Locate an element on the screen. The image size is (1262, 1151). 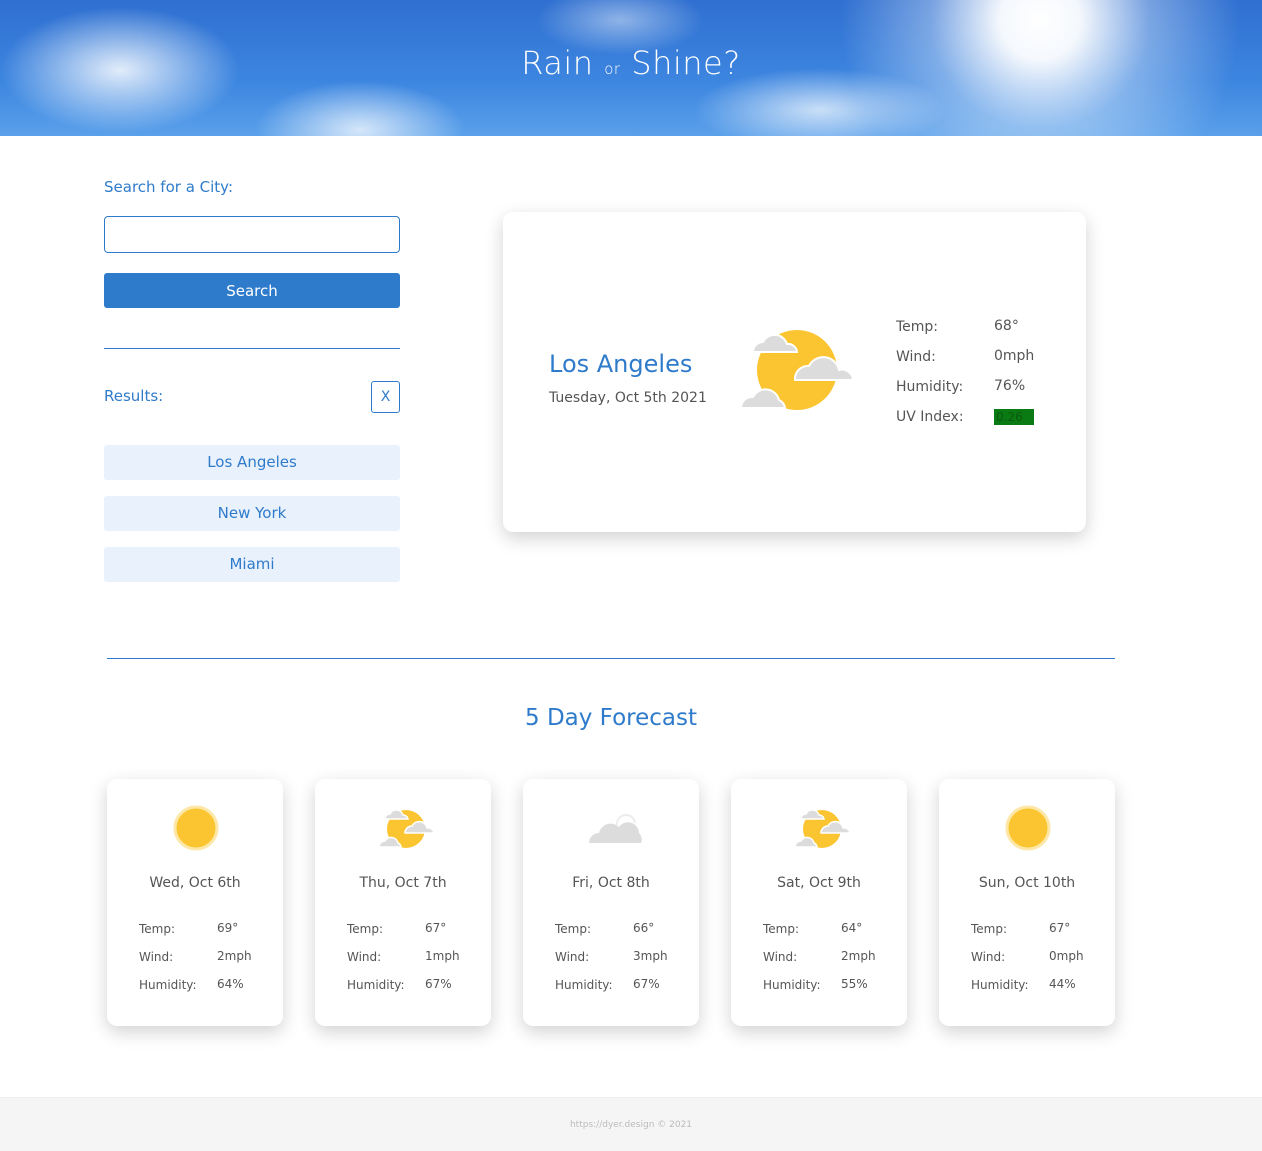
forecast-date: Sat, Oct 9th is located at coordinates (819, 883).